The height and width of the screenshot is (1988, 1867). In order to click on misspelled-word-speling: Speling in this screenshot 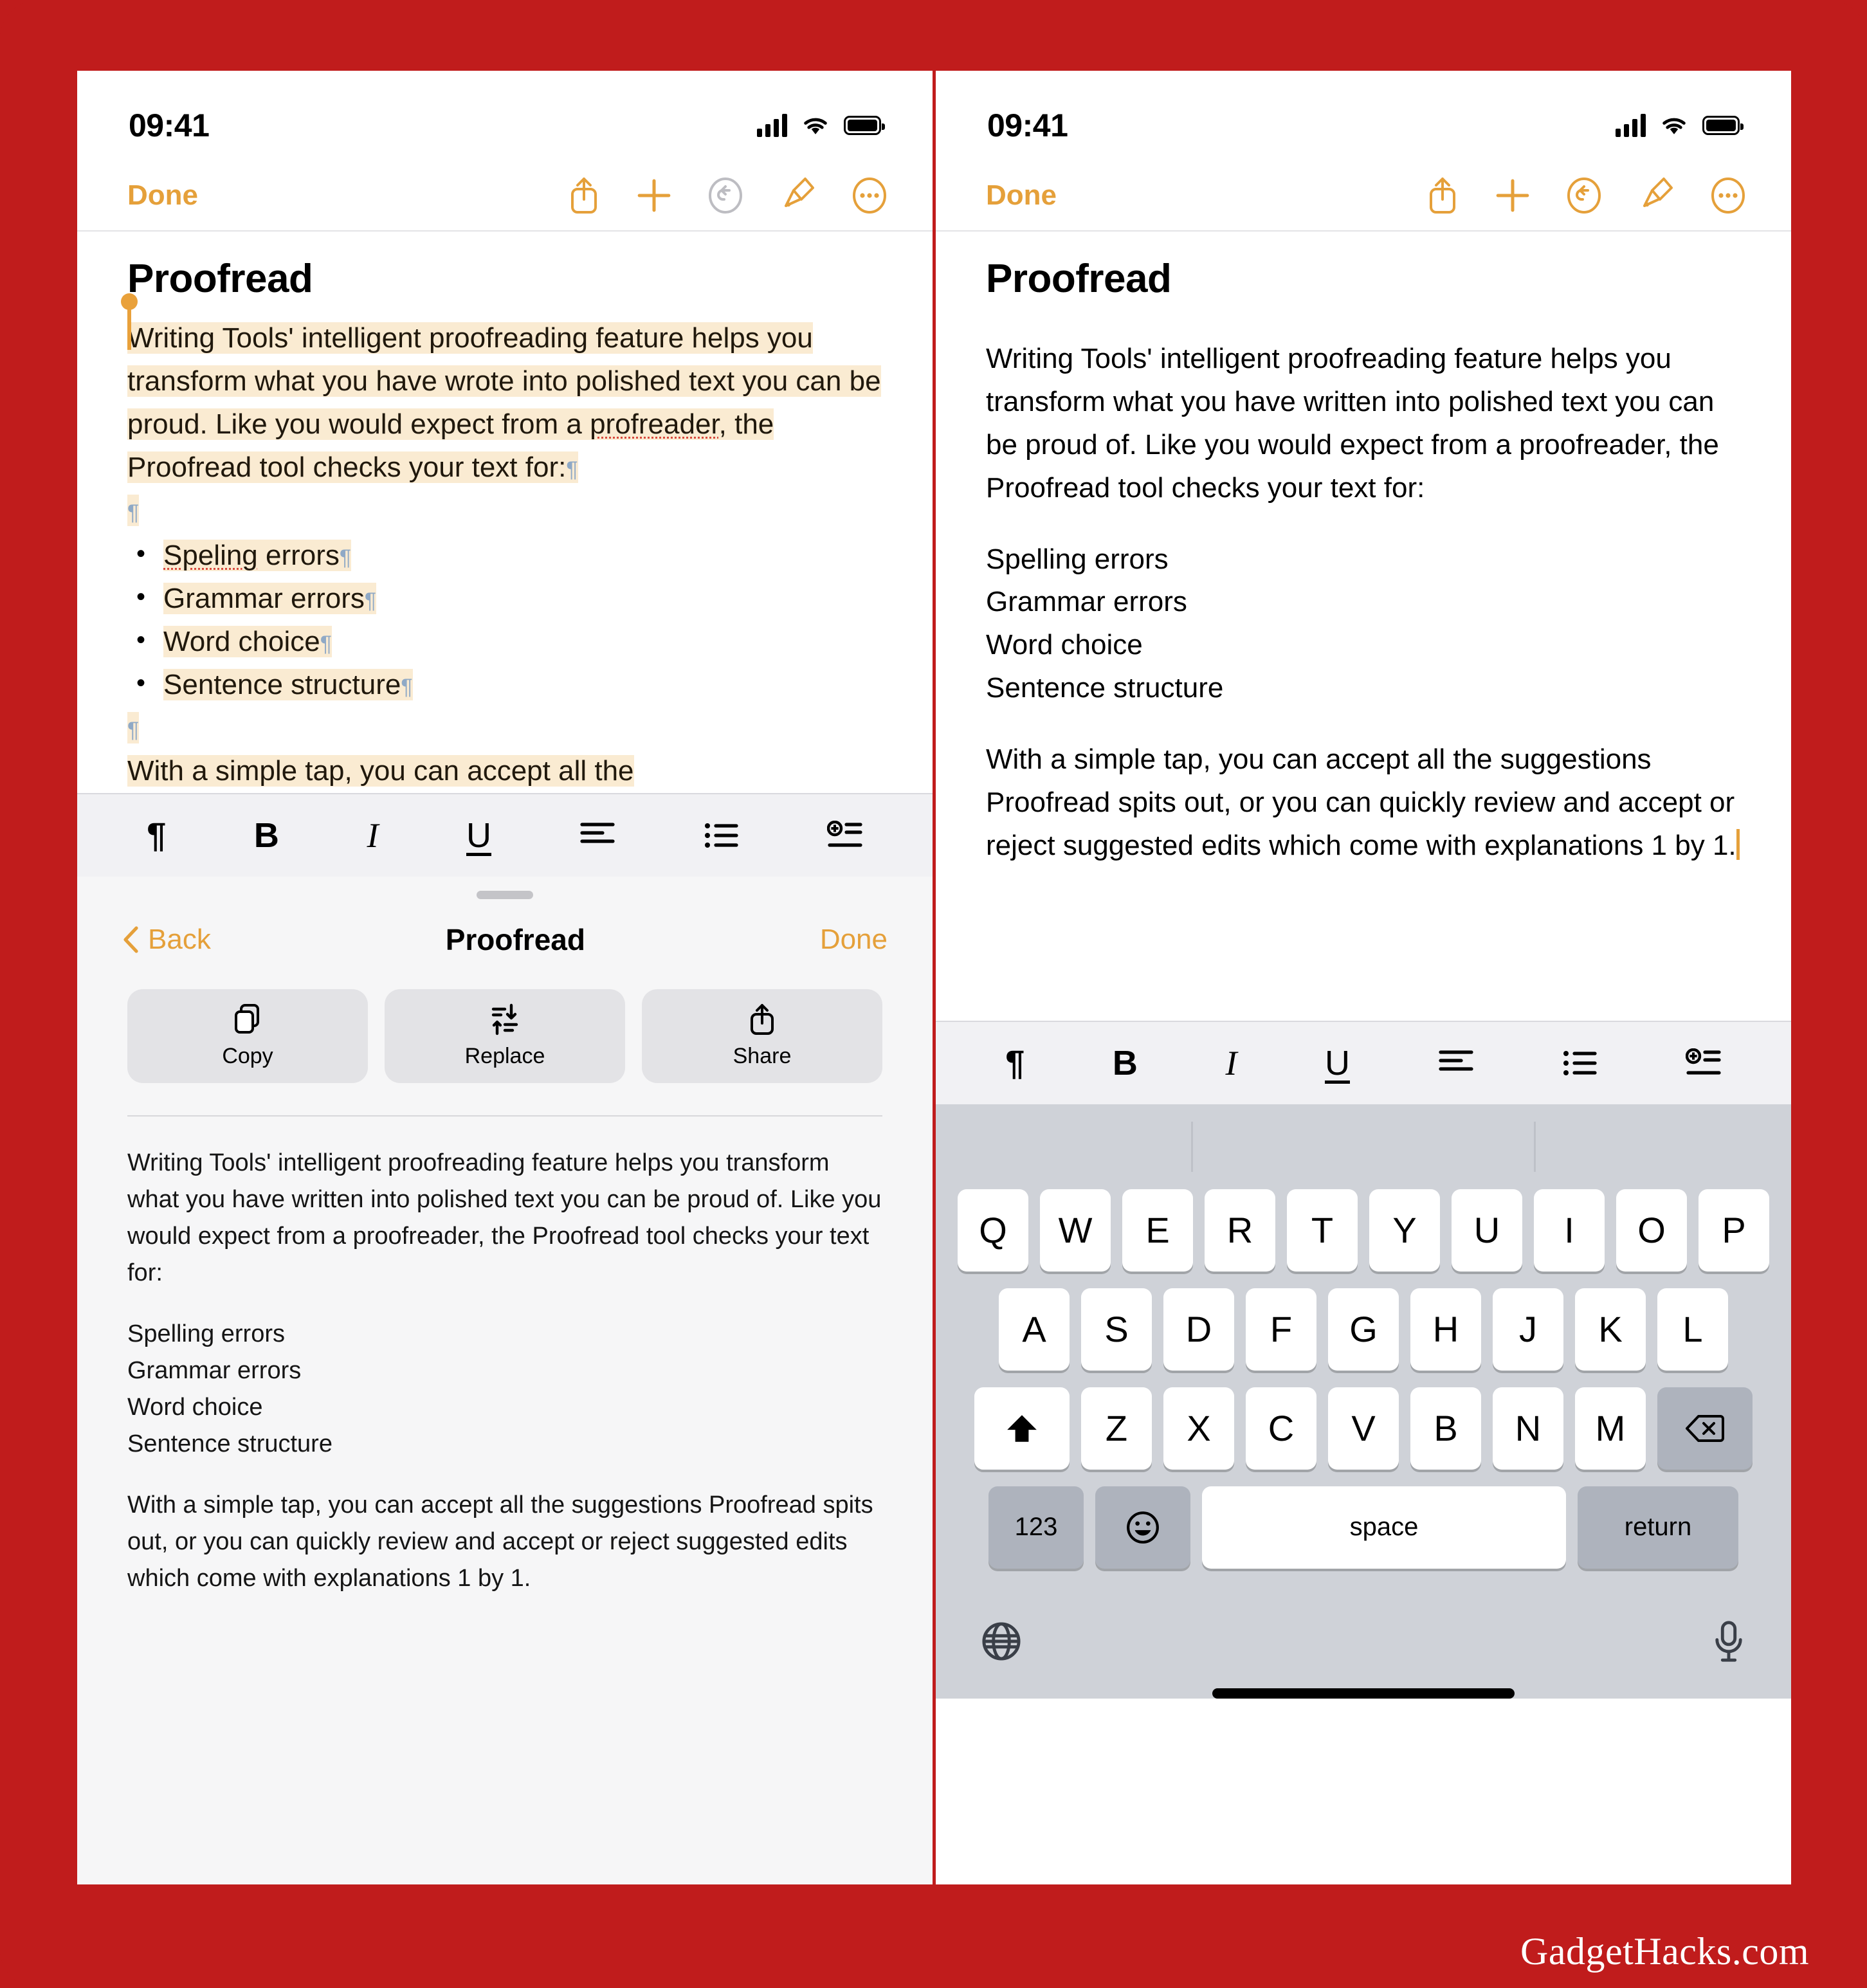, I will do `click(210, 556)`.